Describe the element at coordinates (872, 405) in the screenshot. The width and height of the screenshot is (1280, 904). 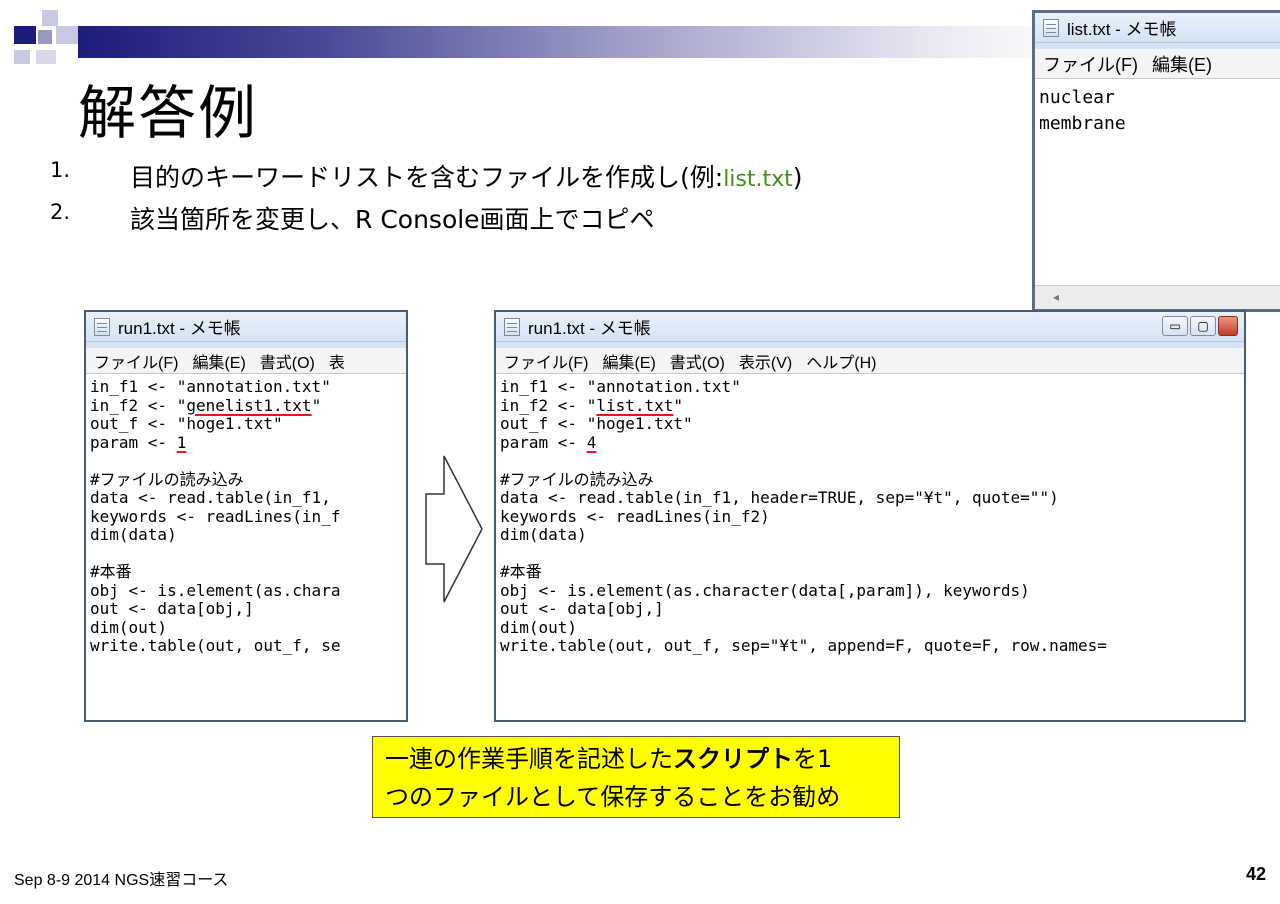
I see `code-line: in_f2 <- "list.txt"` at that location.